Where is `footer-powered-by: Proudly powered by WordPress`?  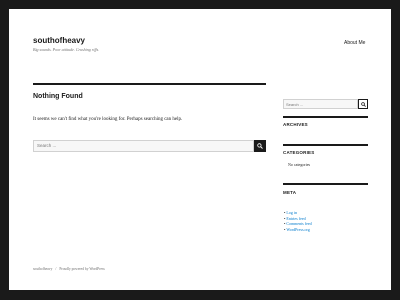 footer-powered-by: Proudly powered by WordPress is located at coordinates (81, 269).